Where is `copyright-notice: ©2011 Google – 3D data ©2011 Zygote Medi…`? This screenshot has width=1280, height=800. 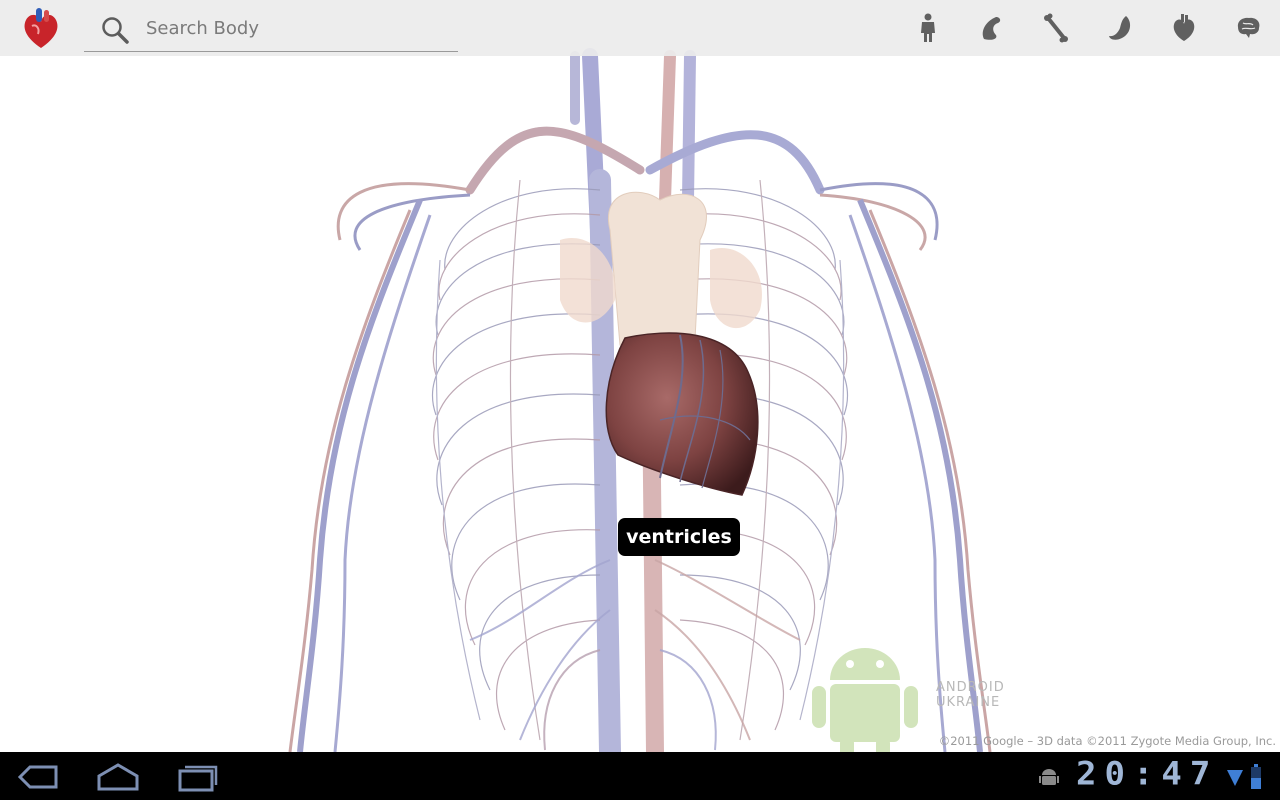
copyright-notice: ©2011 Google – 3D data ©2011 Zygote Medi… is located at coordinates (1107, 741).